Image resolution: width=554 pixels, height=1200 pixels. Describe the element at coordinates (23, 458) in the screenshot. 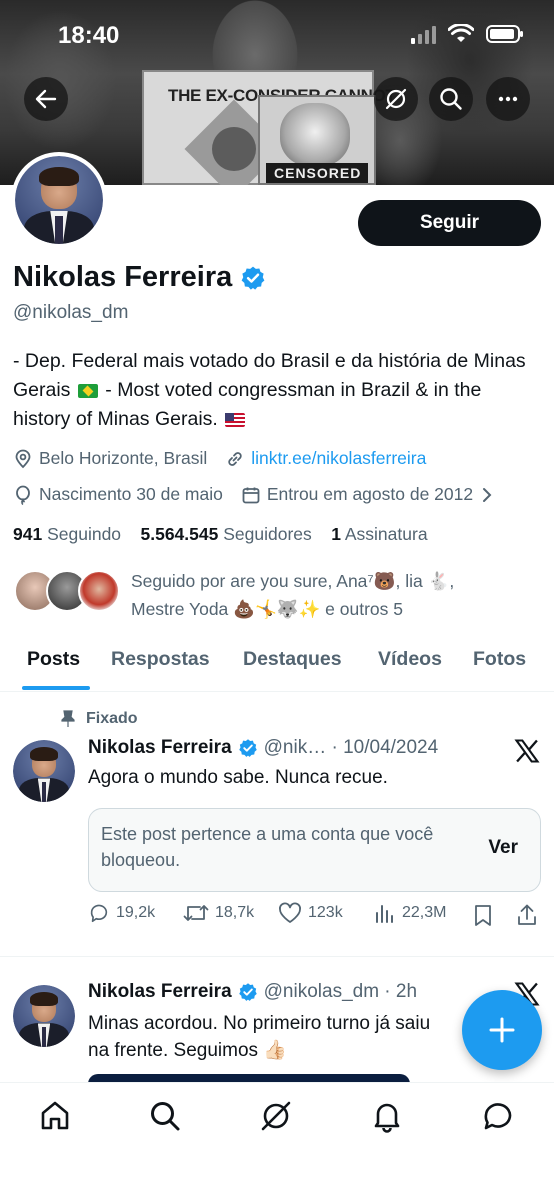

I see `location-icon` at that location.